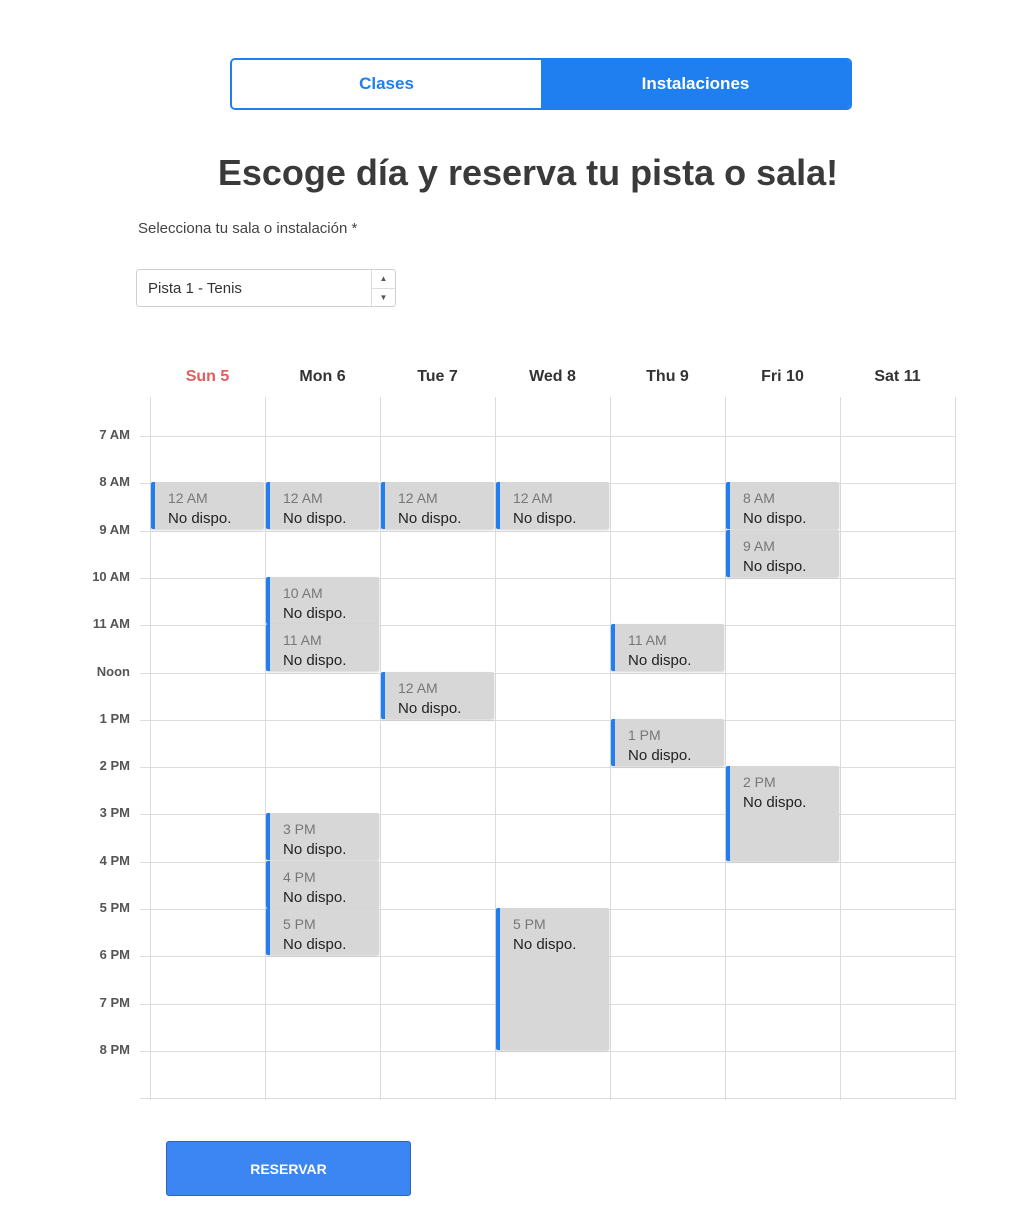  I want to click on tab-instalaciones: Instalaciones, so click(695, 84).